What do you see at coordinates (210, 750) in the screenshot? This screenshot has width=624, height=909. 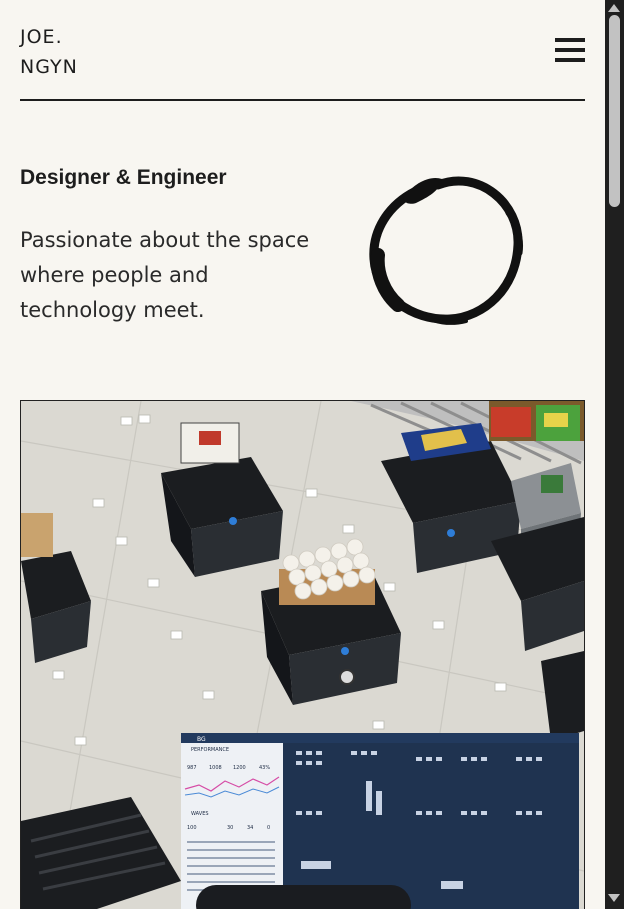 I see `dashboard-title: PERFORMANCE` at bounding box center [210, 750].